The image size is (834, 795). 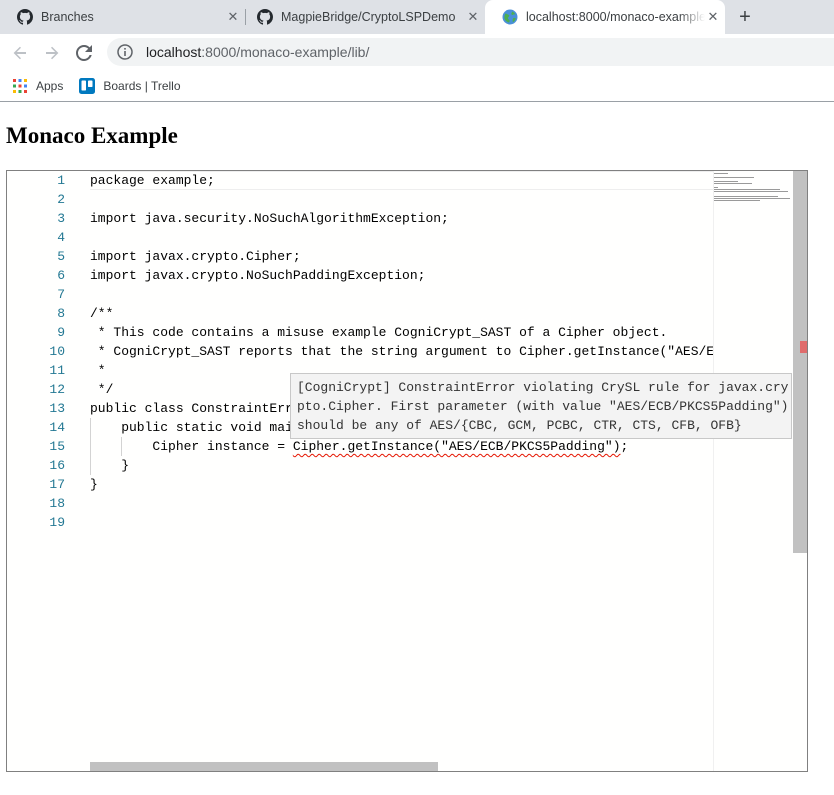 What do you see at coordinates (57, 522) in the screenshot?
I see `line-number: 19` at bounding box center [57, 522].